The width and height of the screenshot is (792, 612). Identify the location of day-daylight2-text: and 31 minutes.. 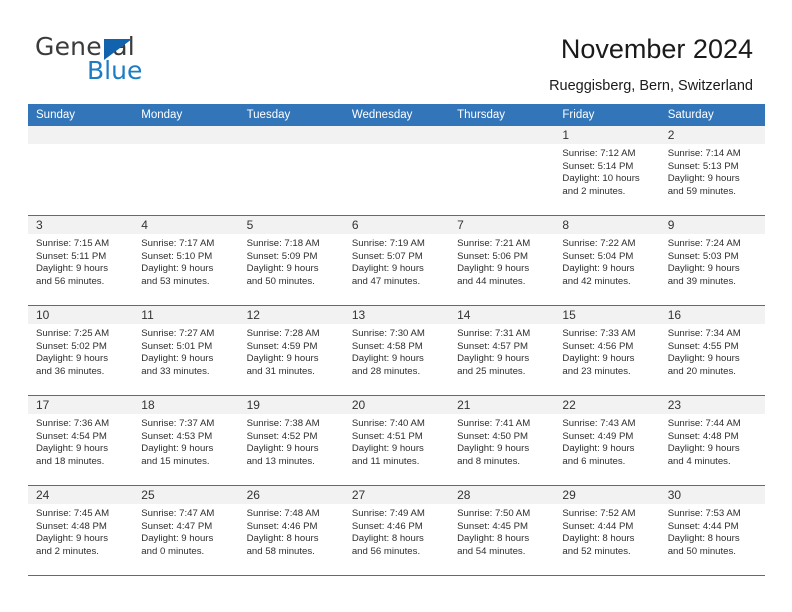
(280, 371).